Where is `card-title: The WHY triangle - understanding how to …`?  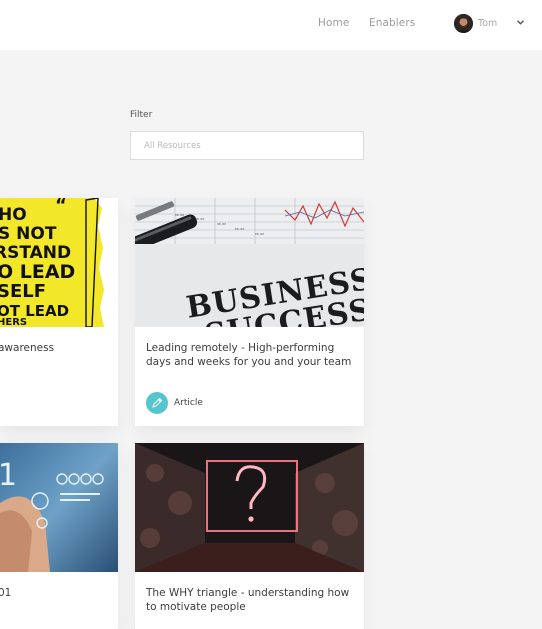 card-title: The WHY triangle - understanding how to … is located at coordinates (251, 600).